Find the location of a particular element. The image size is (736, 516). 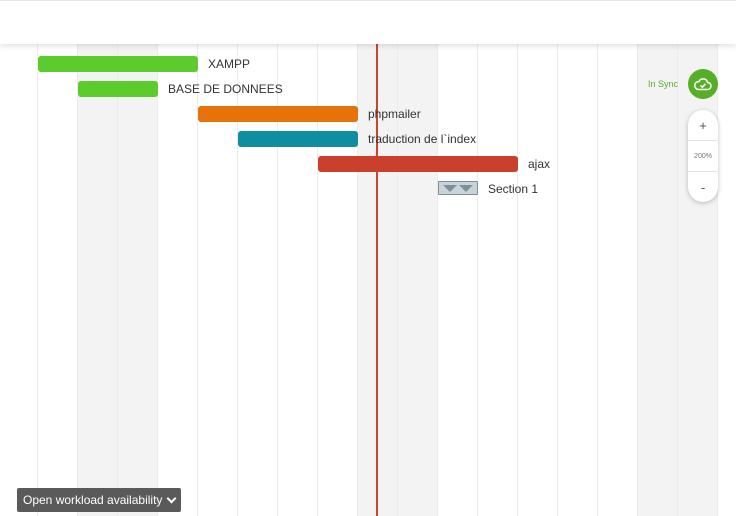

open-workload-button: Open workload availability is located at coordinates (99, 500).